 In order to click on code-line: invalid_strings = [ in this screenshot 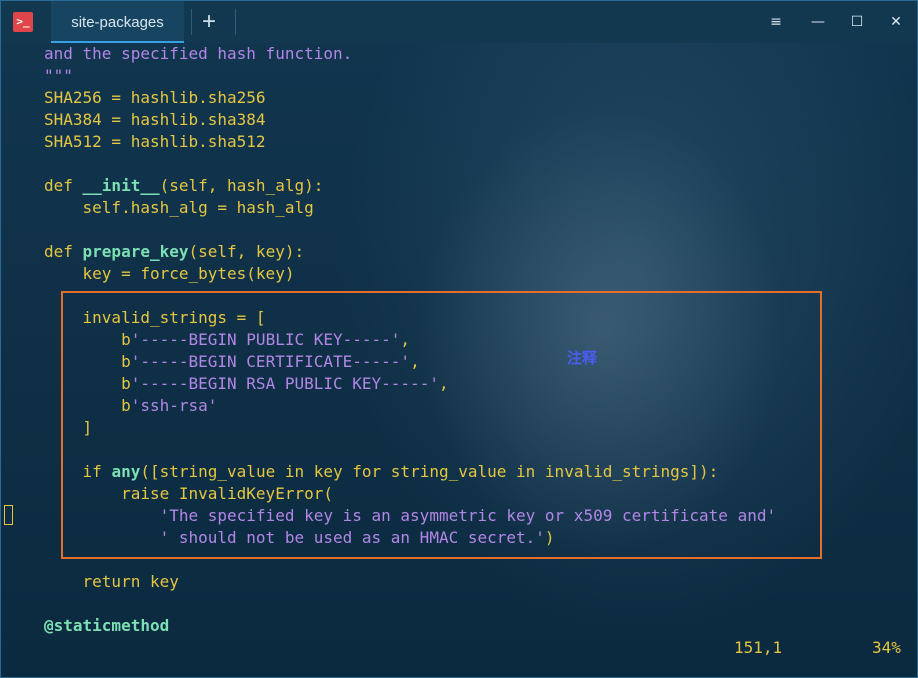, I will do `click(474, 318)`.